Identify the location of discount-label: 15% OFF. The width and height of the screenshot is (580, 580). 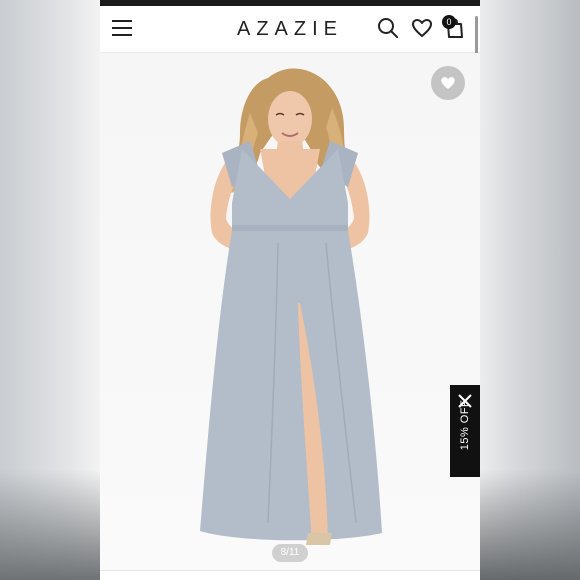
(465, 425).